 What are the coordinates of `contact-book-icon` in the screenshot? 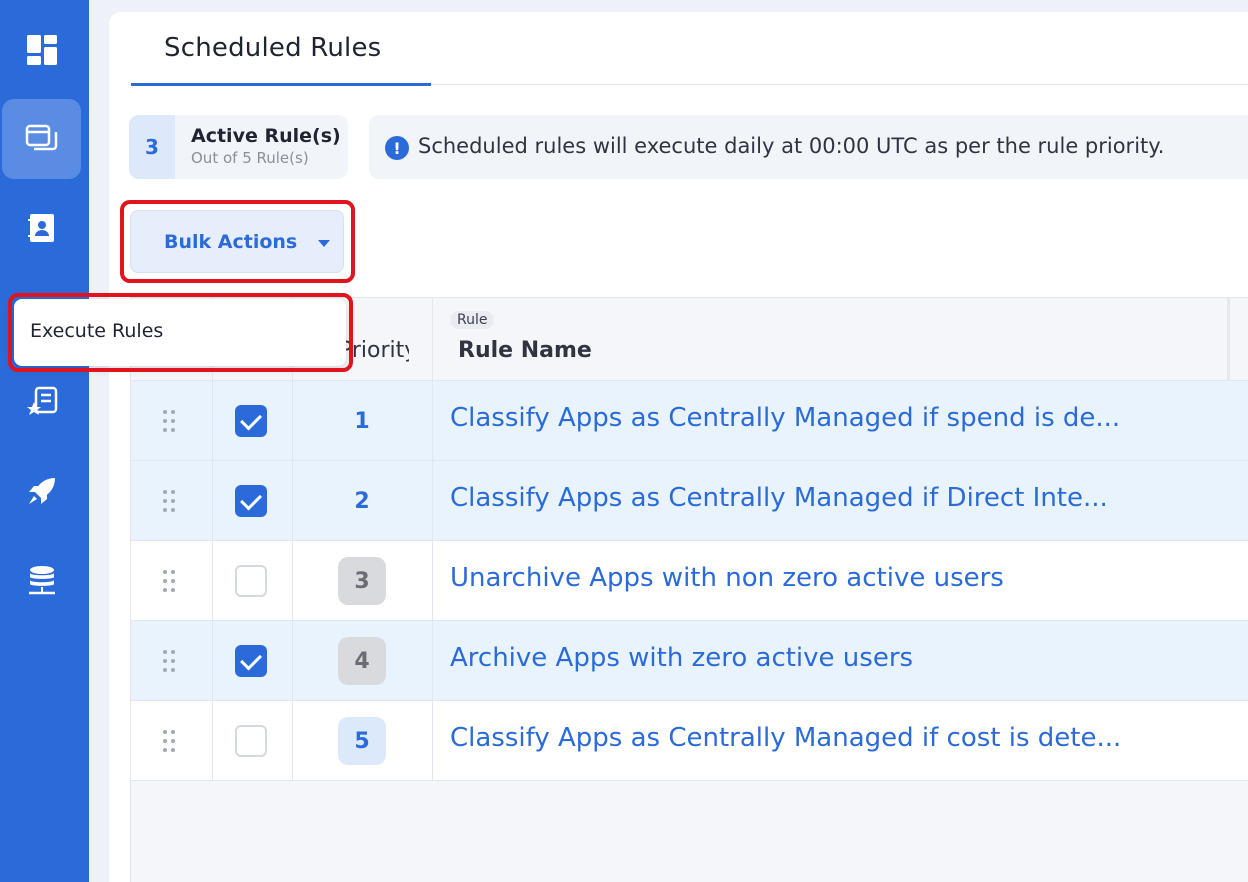 It's located at (40, 228).